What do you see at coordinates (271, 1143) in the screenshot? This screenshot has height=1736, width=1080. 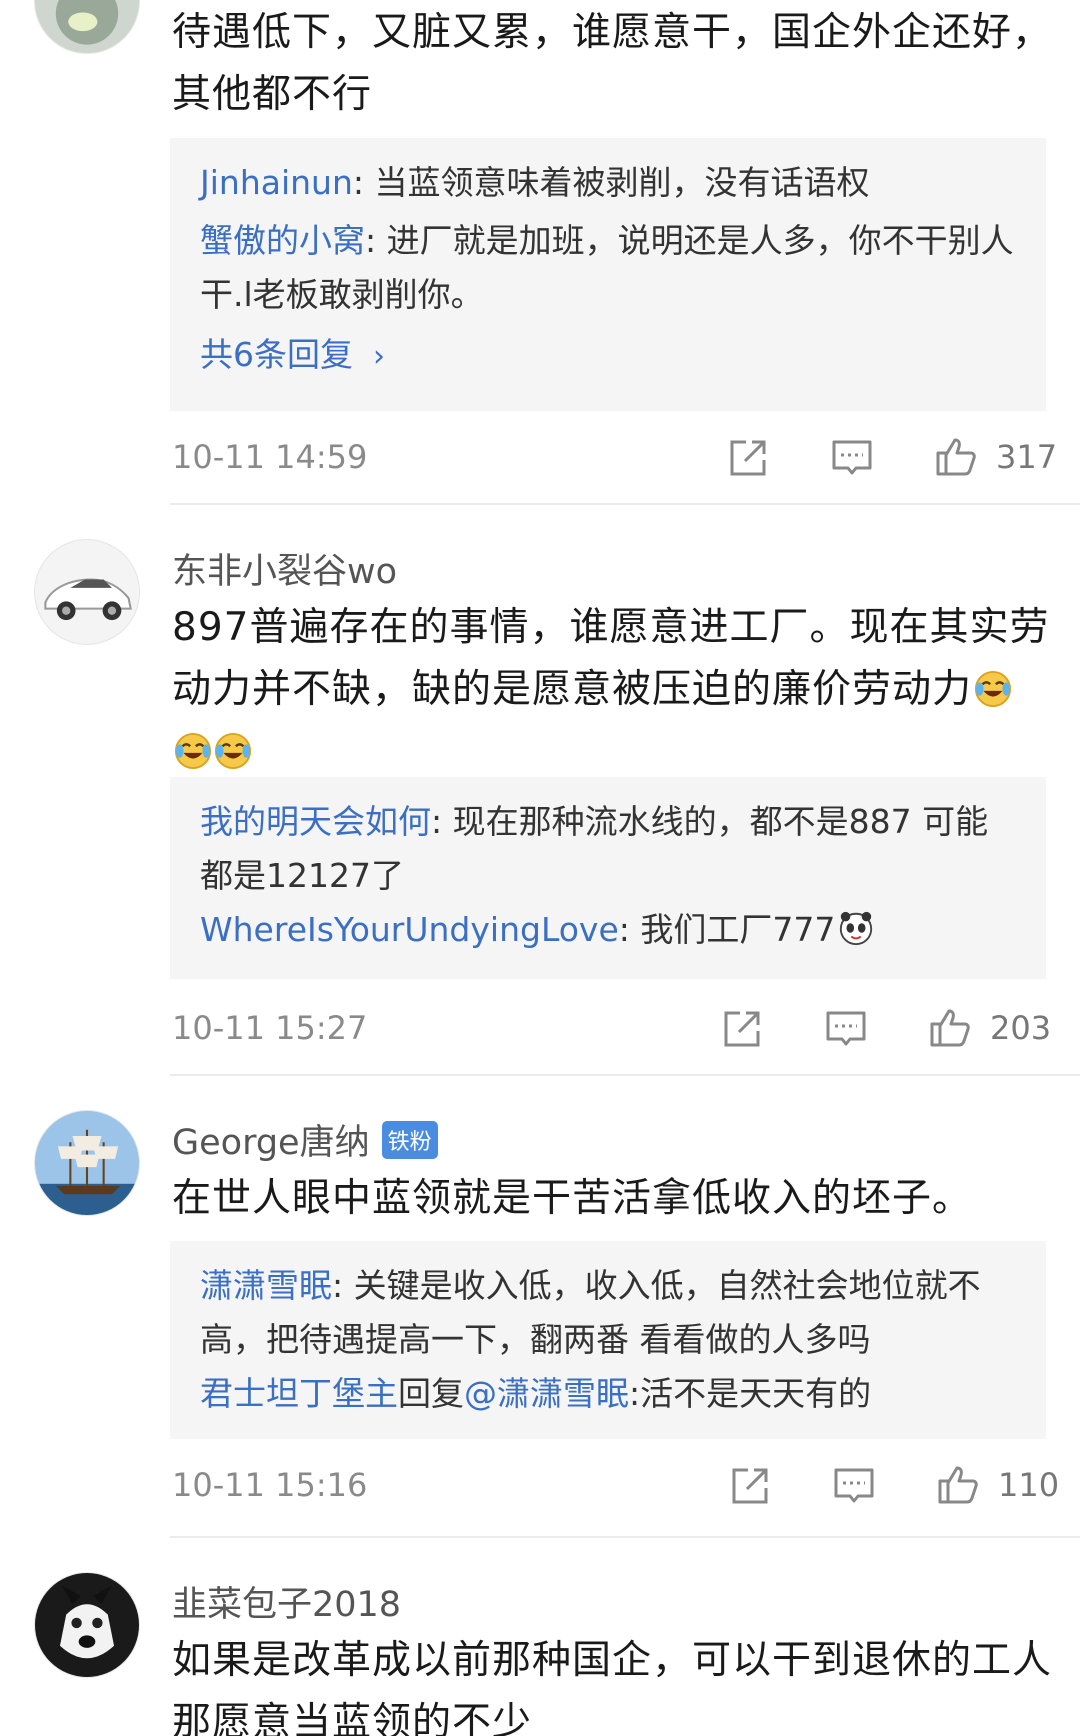 I see `username-text: George唐纳` at bounding box center [271, 1143].